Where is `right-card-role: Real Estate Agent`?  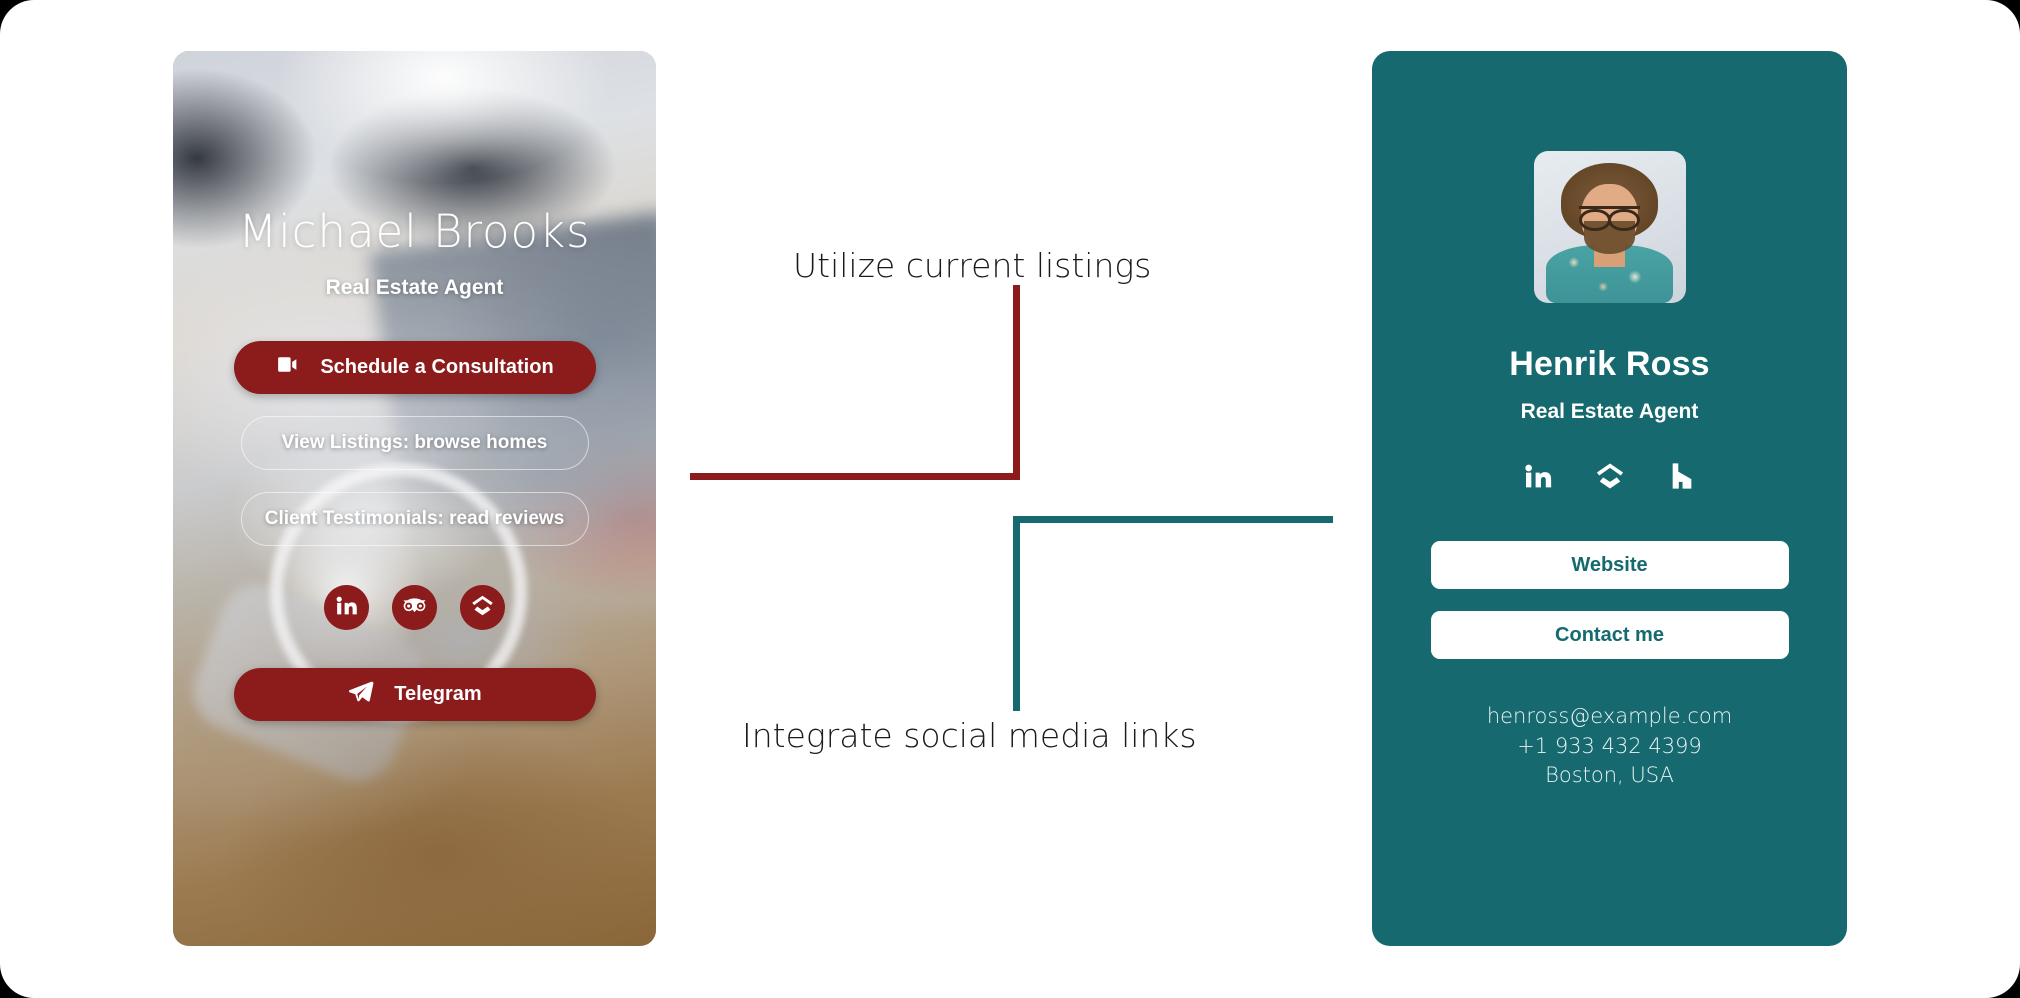
right-card-role: Real Estate Agent is located at coordinates (1609, 411).